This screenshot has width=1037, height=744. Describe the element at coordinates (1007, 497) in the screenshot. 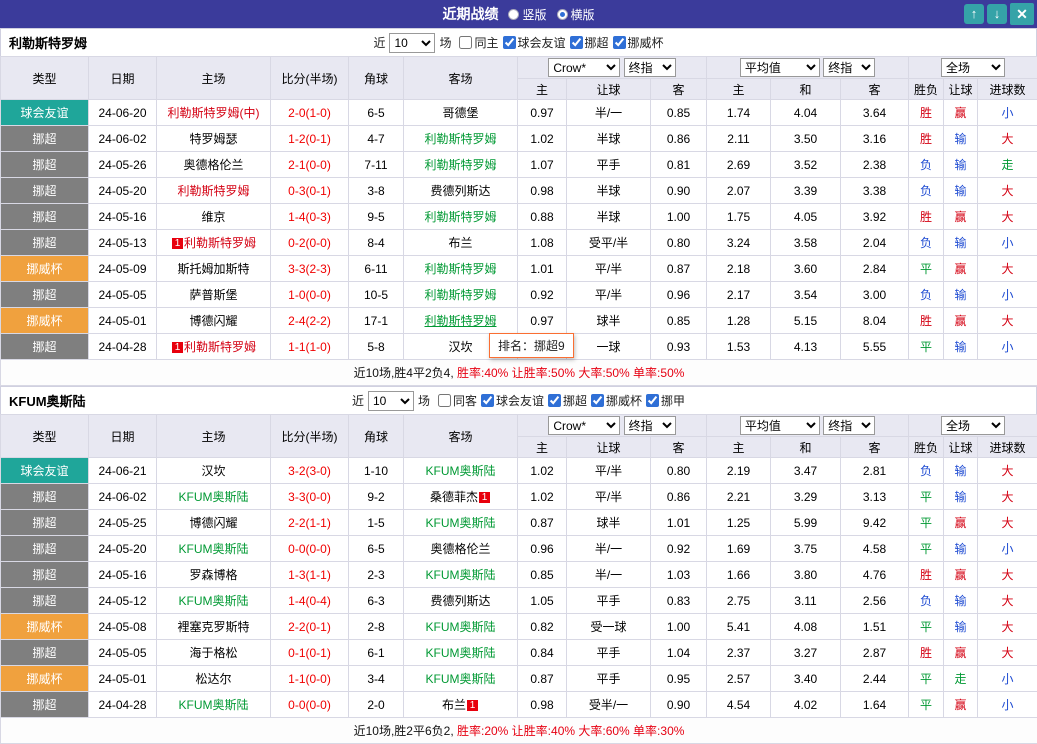

I see `result-goals: 大` at that location.